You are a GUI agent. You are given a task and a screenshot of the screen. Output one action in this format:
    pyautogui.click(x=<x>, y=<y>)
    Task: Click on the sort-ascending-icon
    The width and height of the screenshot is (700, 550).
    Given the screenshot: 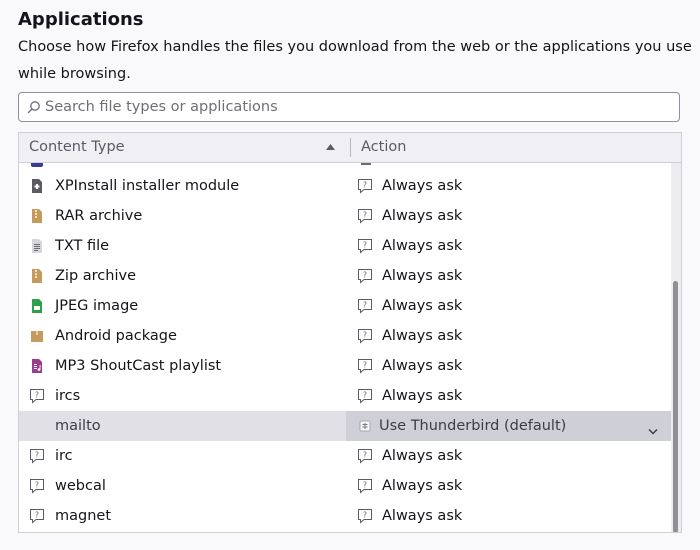 What is the action you would take?
    pyautogui.click(x=330, y=147)
    